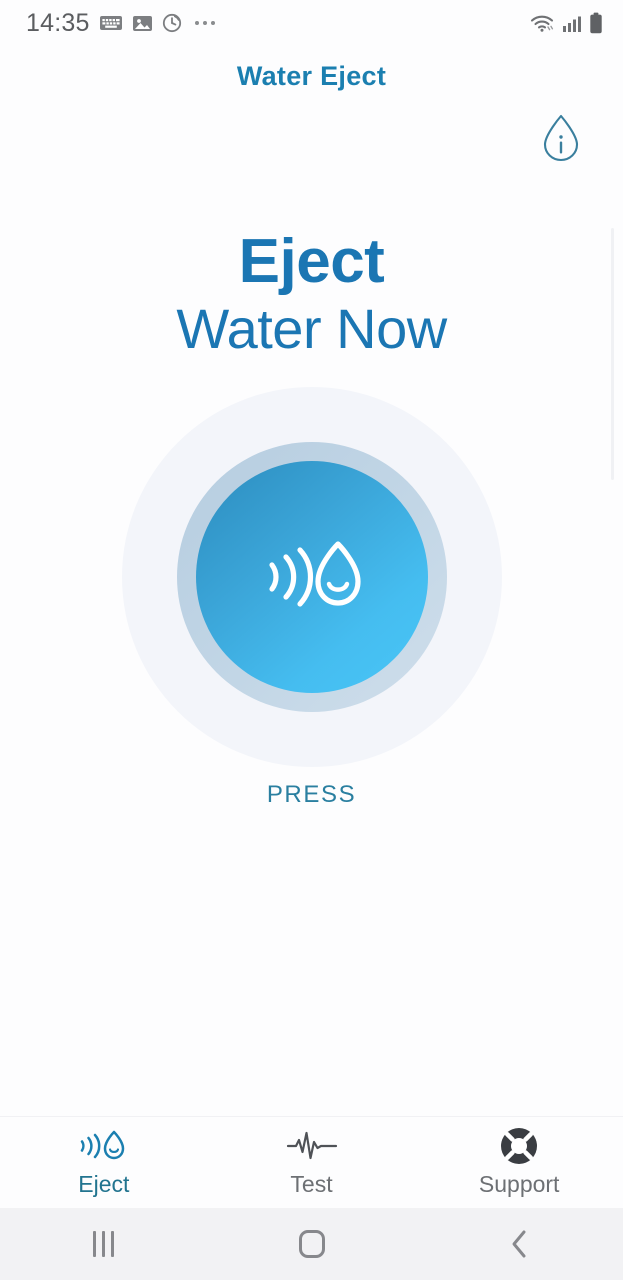 The width and height of the screenshot is (623, 1280). What do you see at coordinates (519, 1146) in the screenshot?
I see `lifebuoy-icon` at bounding box center [519, 1146].